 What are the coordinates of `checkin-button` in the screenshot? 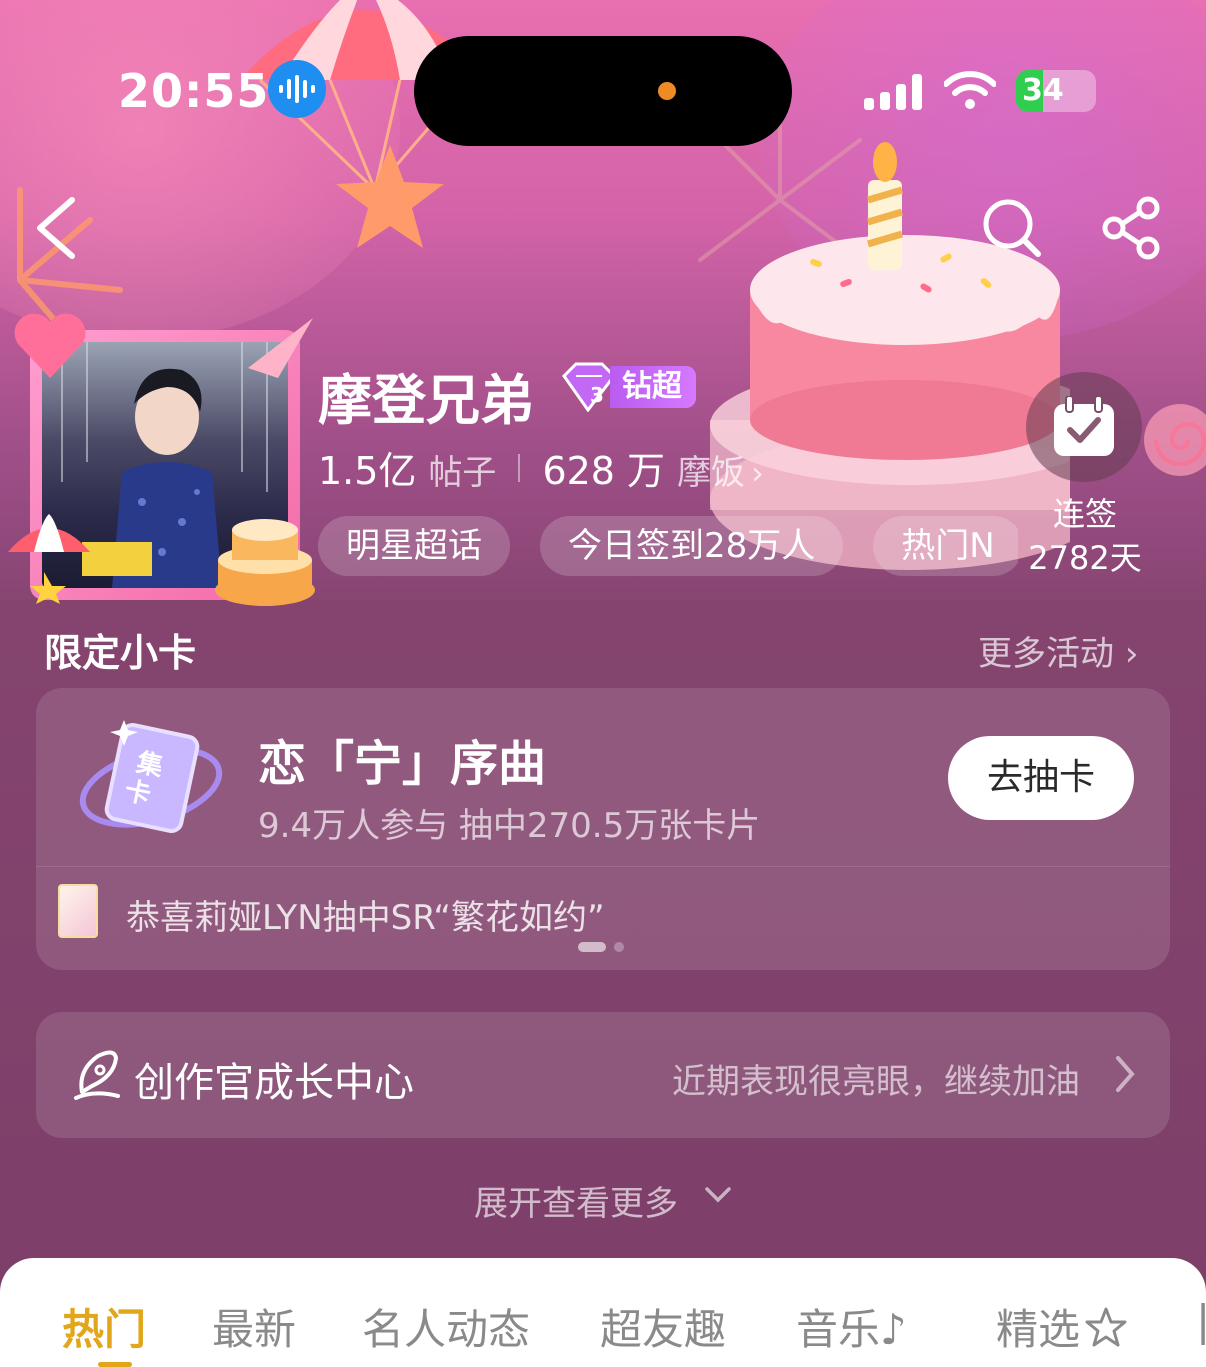 It's located at (1084, 427).